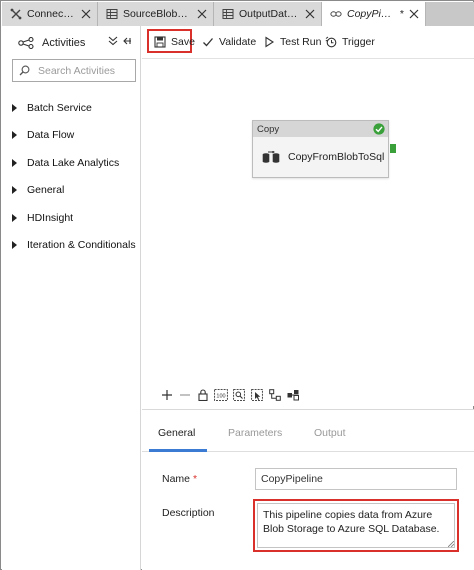  I want to click on svg-text: 100, so click(220, 396).